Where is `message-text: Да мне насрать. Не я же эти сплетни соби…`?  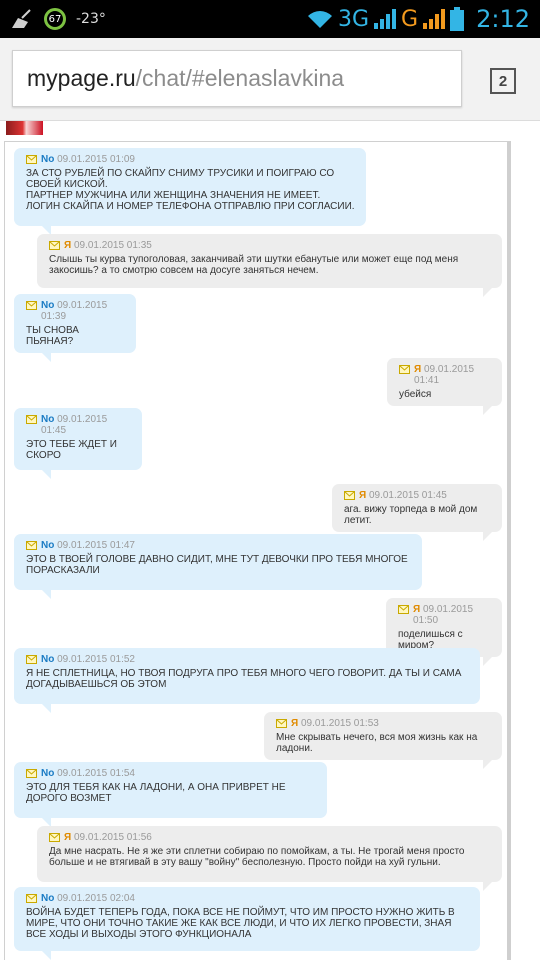
message-text: Да мне насрать. Не я же эти сплетни соби… is located at coordinates (257, 857).